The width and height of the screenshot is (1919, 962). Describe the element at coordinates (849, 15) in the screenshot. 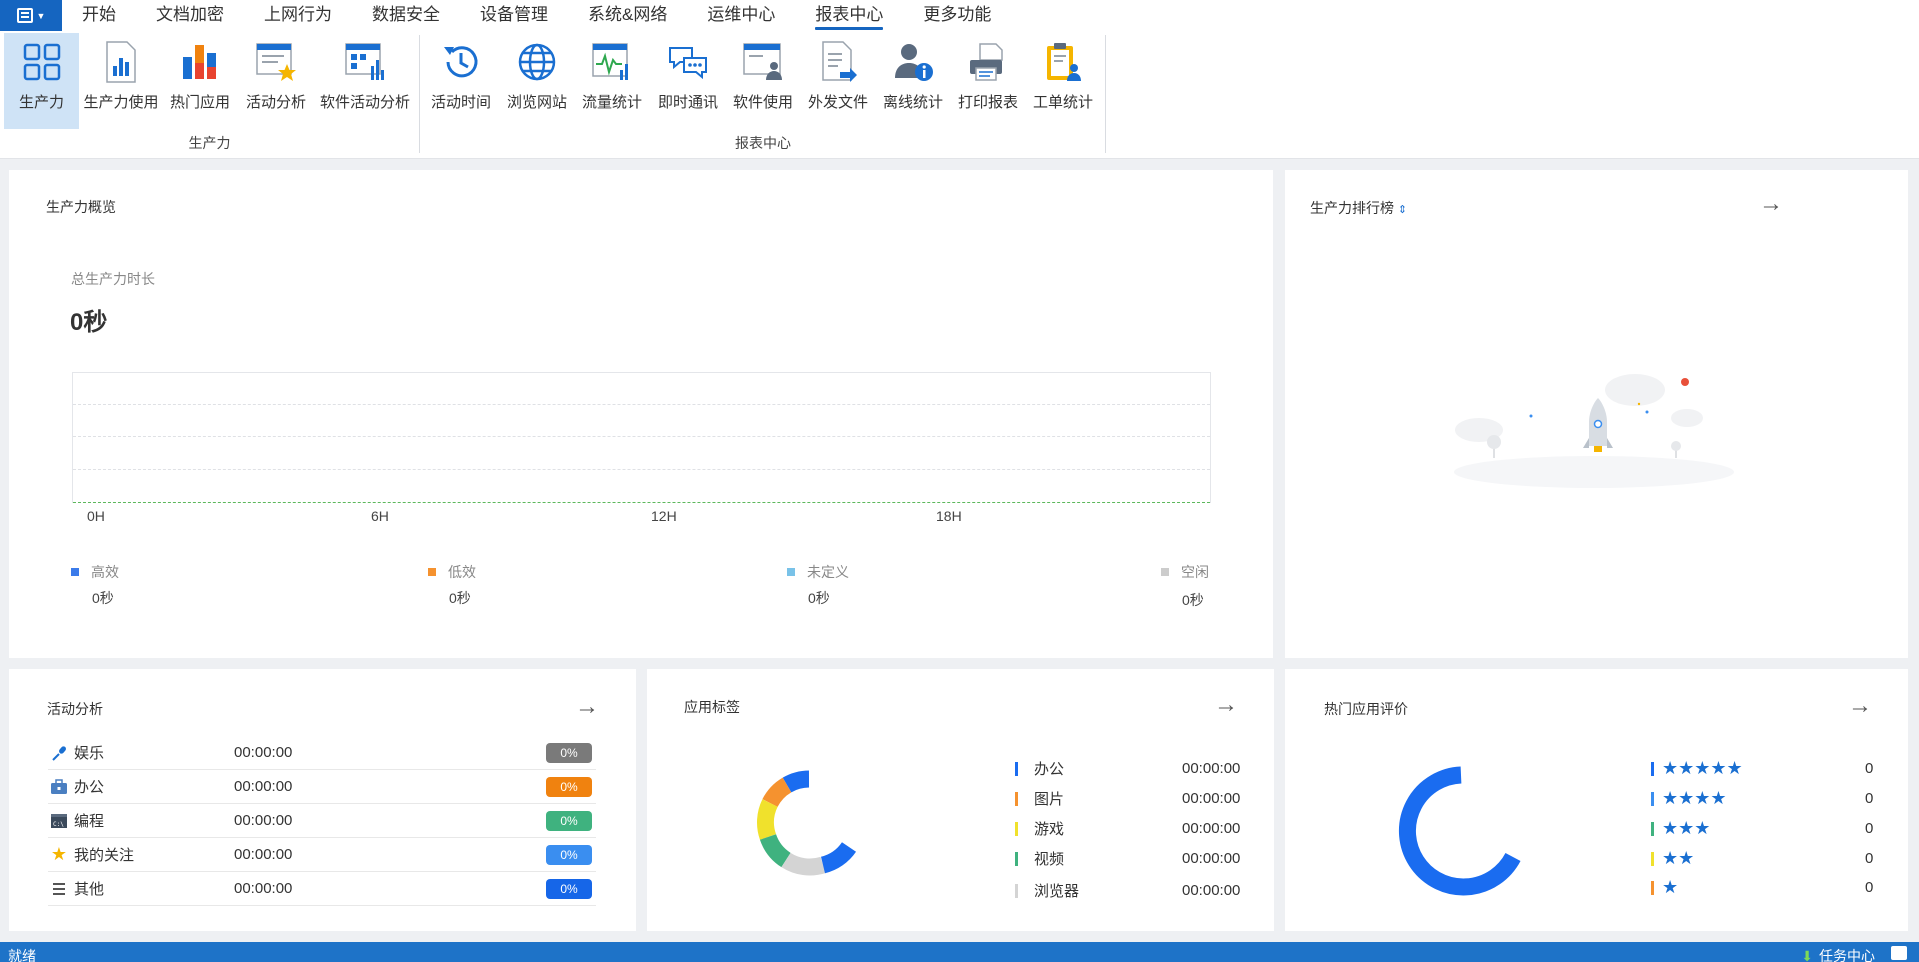

I see `menu-report-center: 报表中心` at that location.